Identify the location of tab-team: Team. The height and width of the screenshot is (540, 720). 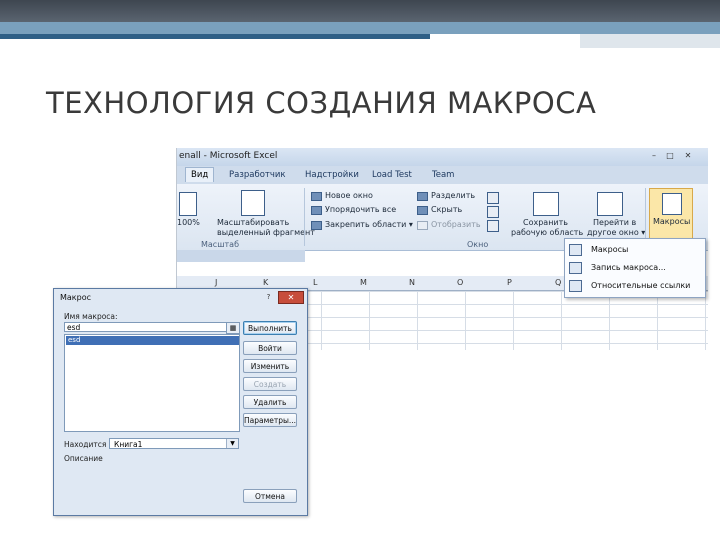
(443, 175).